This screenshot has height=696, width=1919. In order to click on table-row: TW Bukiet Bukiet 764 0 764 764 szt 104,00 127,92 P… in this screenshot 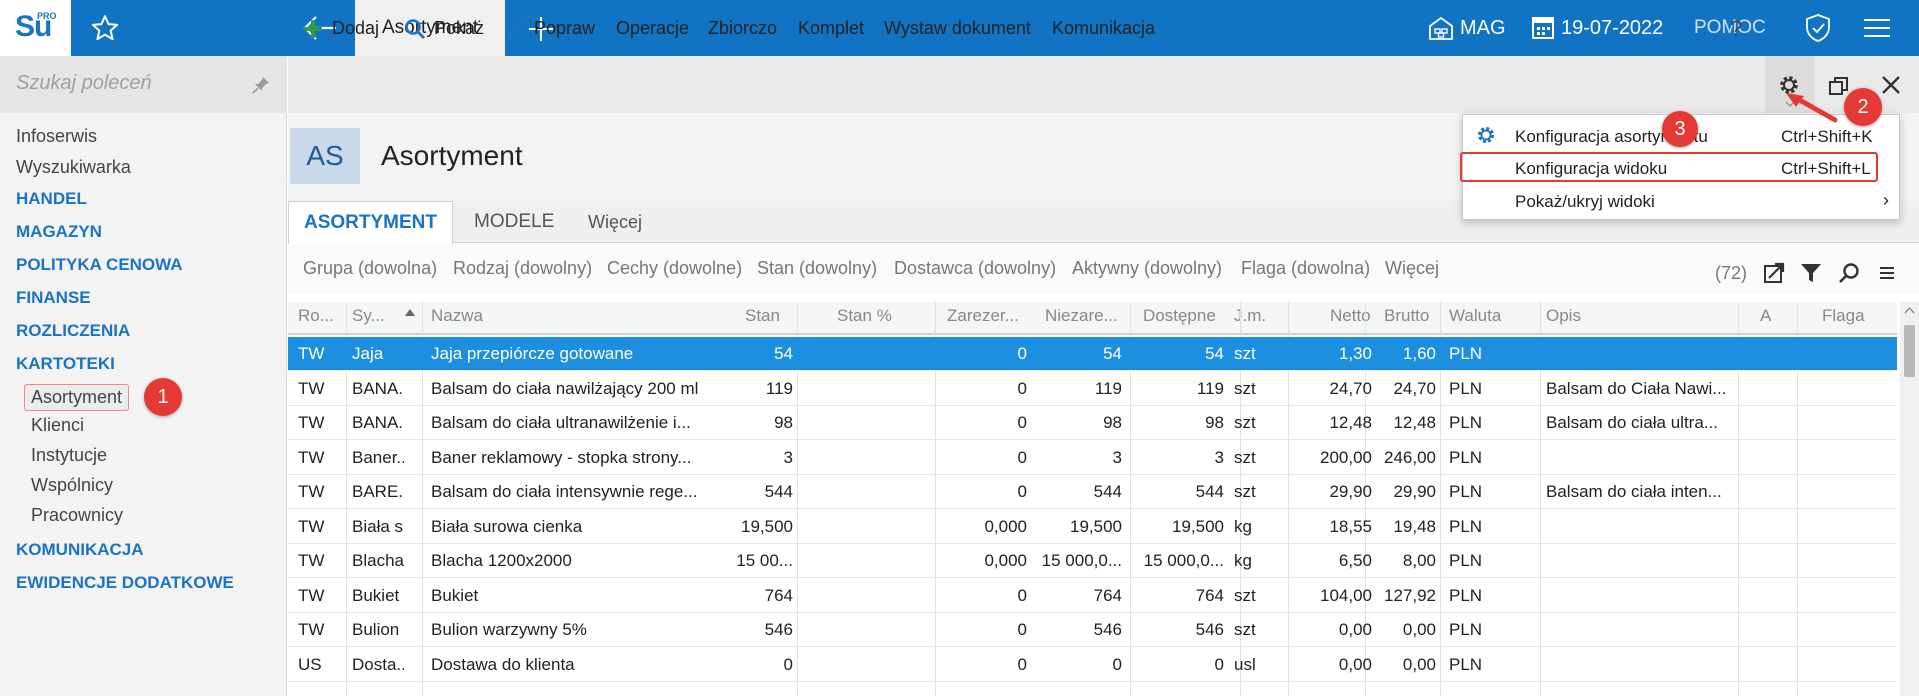, I will do `click(1092, 596)`.